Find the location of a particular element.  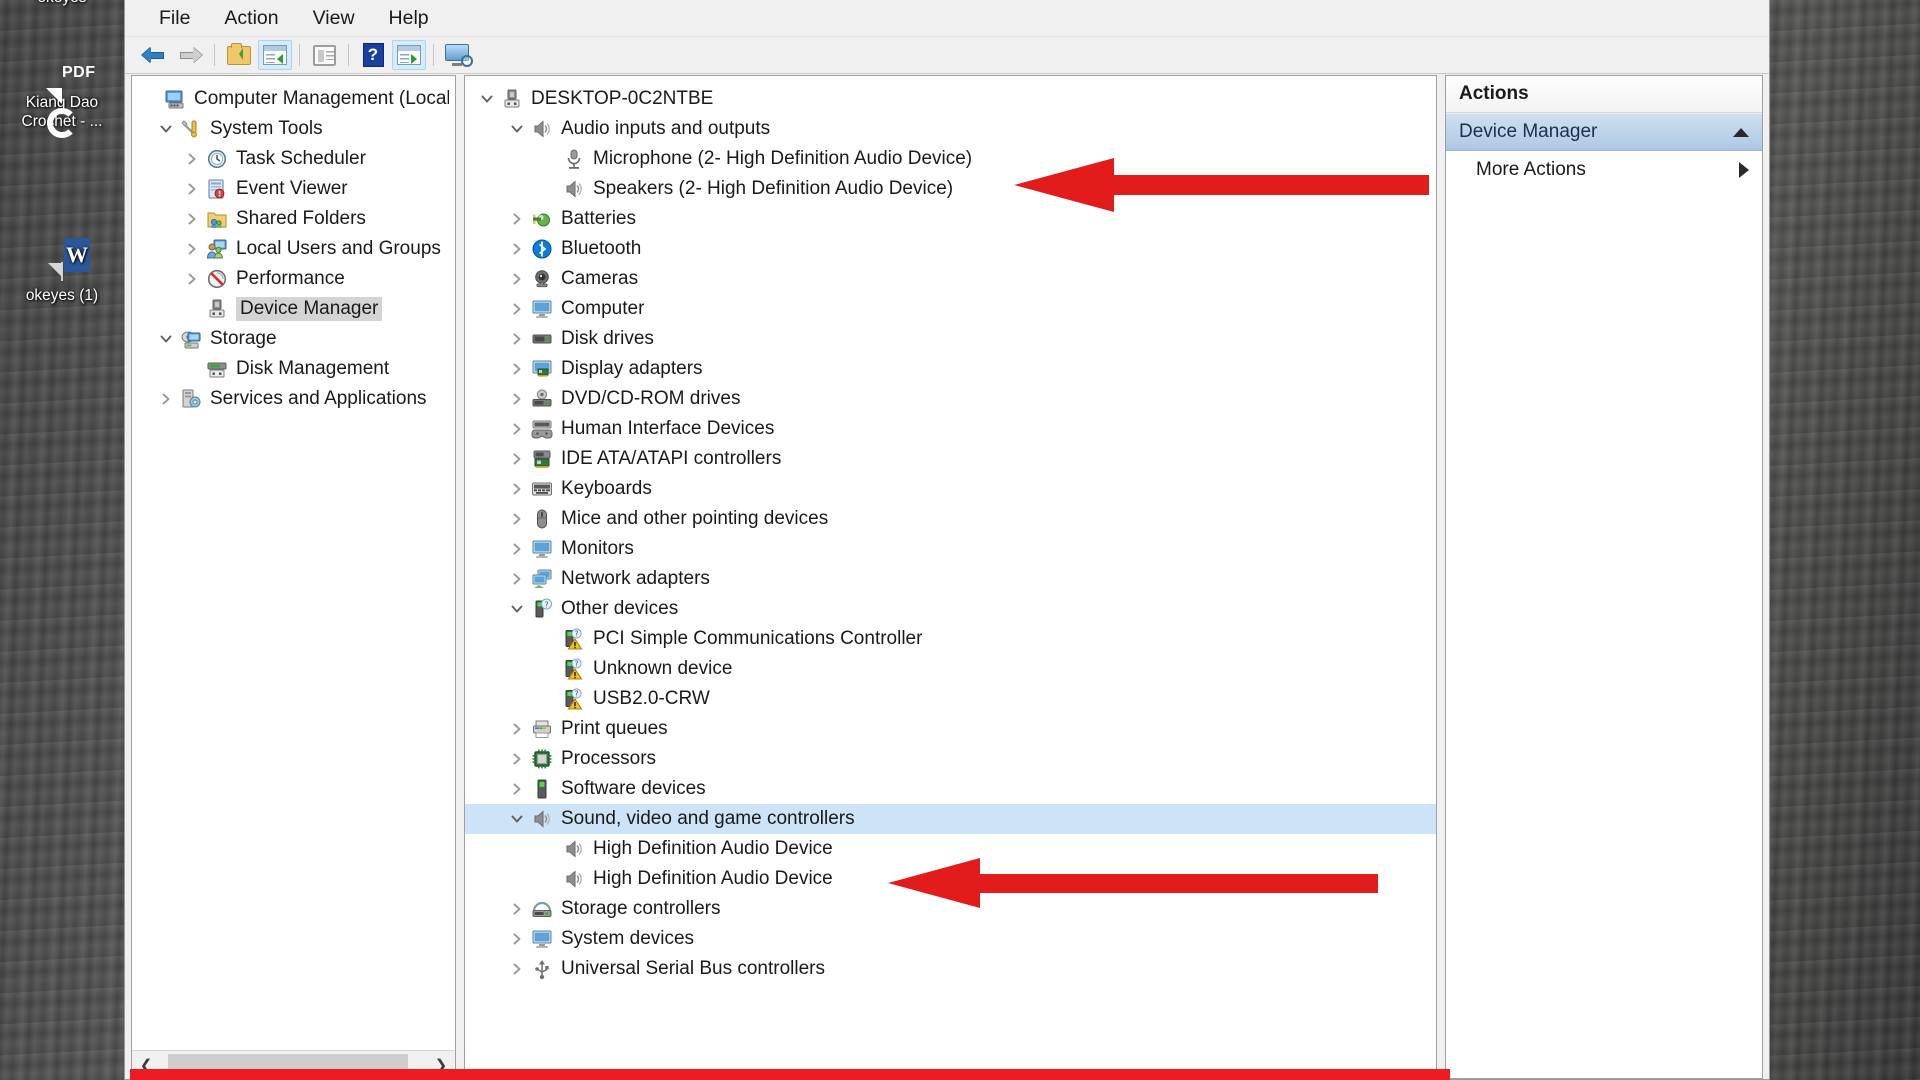

action-group-device-manager: Device Manager is located at coordinates (1604, 132).